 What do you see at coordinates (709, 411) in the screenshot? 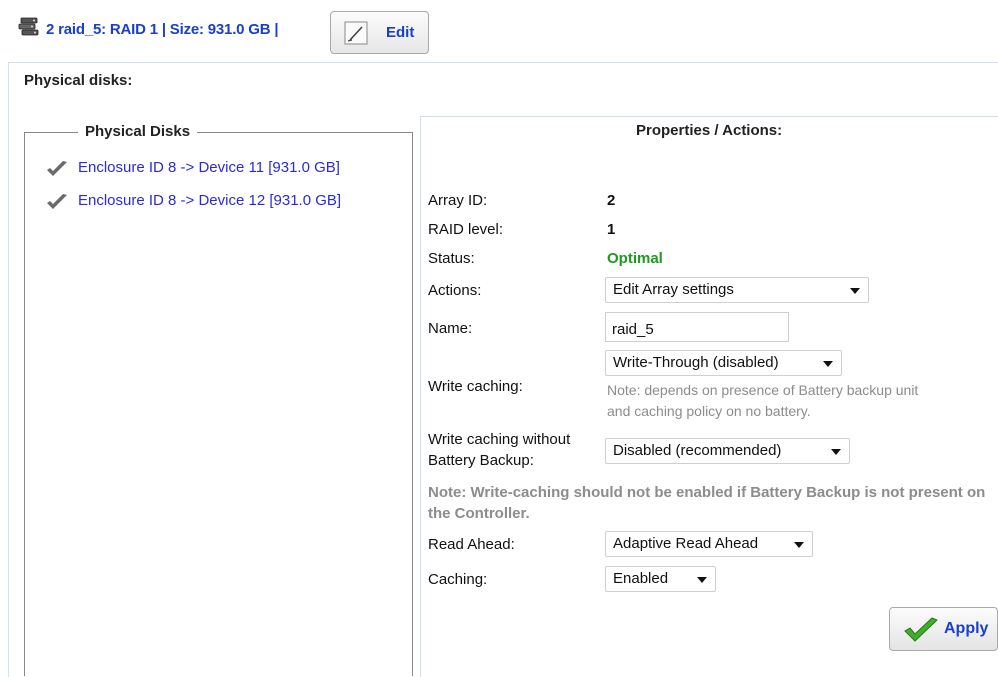
I see `write-caching-note-2: and caching policy on no battery.` at bounding box center [709, 411].